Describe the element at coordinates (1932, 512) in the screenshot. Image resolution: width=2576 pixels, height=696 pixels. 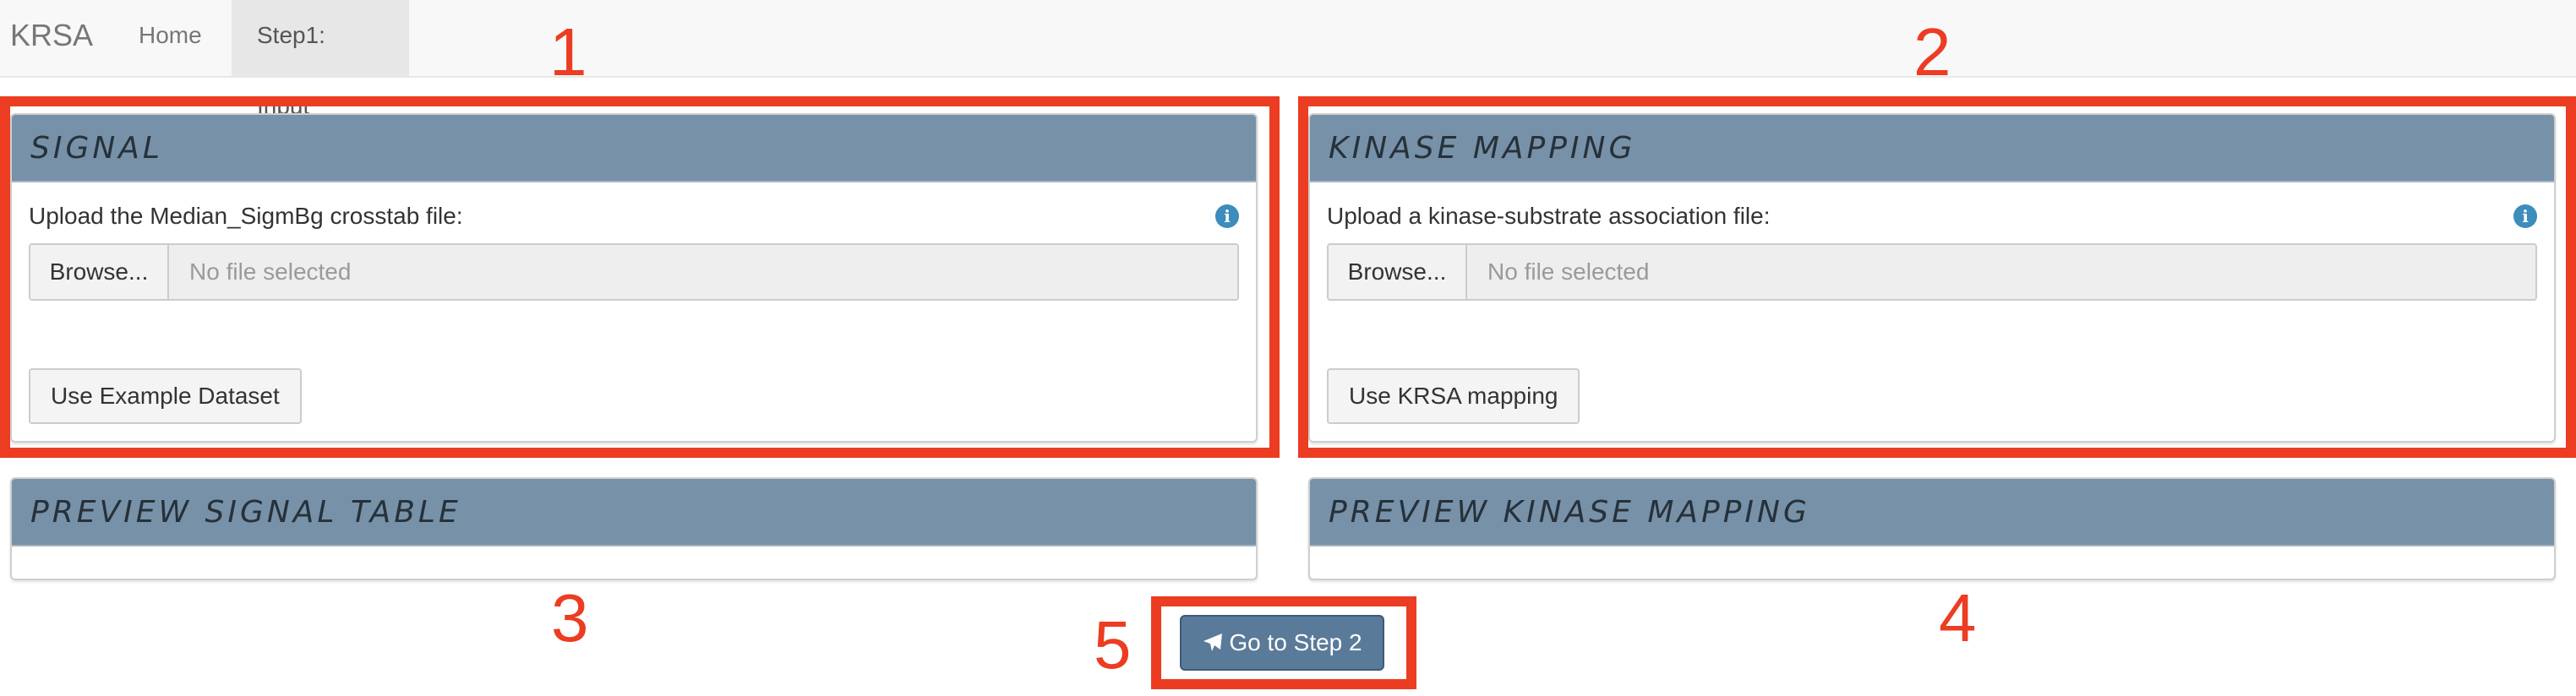
I see `preview-kinase-title: PREVIEW KINASE MAPPING` at that location.